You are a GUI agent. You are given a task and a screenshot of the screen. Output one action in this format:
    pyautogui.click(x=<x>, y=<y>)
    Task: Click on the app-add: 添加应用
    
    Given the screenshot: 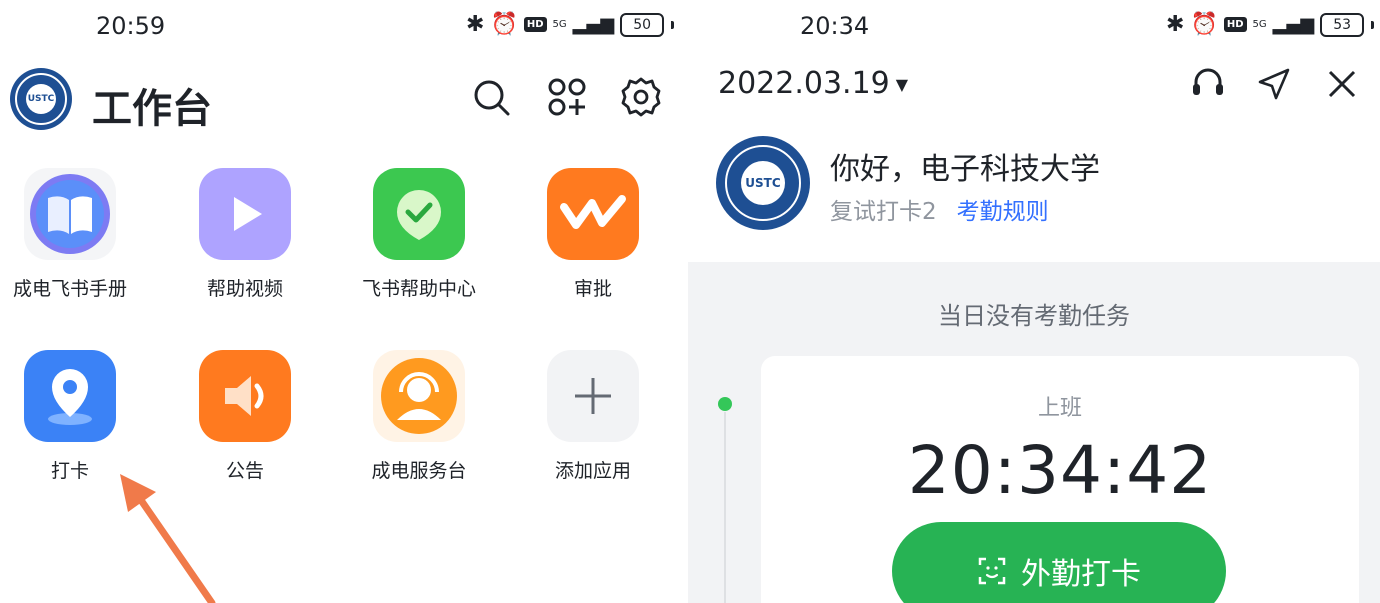 What is the action you would take?
    pyautogui.click(x=593, y=416)
    